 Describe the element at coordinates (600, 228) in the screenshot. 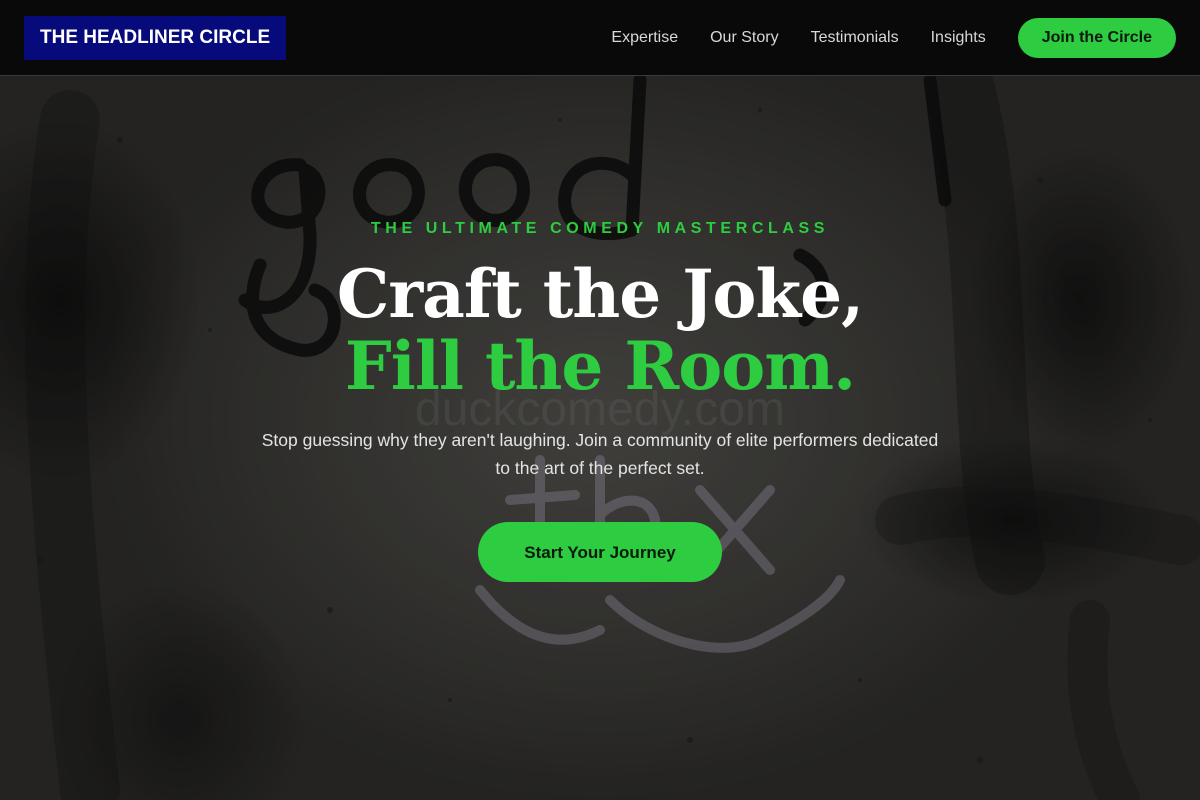

I see `hero-eyebrow: THE ULTIMATE COMEDY MASTERCLASS` at that location.